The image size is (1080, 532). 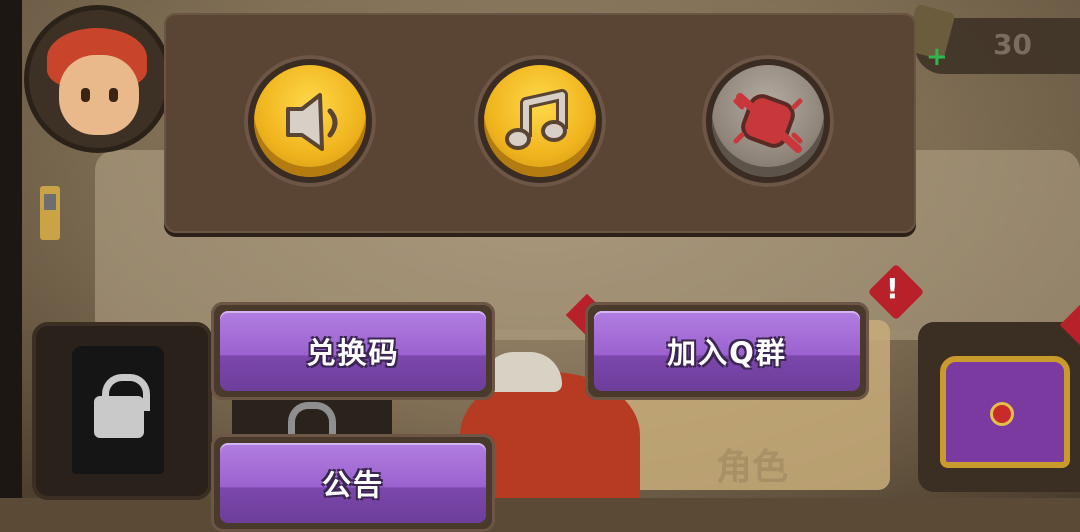 I want to click on vibration-off-icon, so click(x=768, y=123).